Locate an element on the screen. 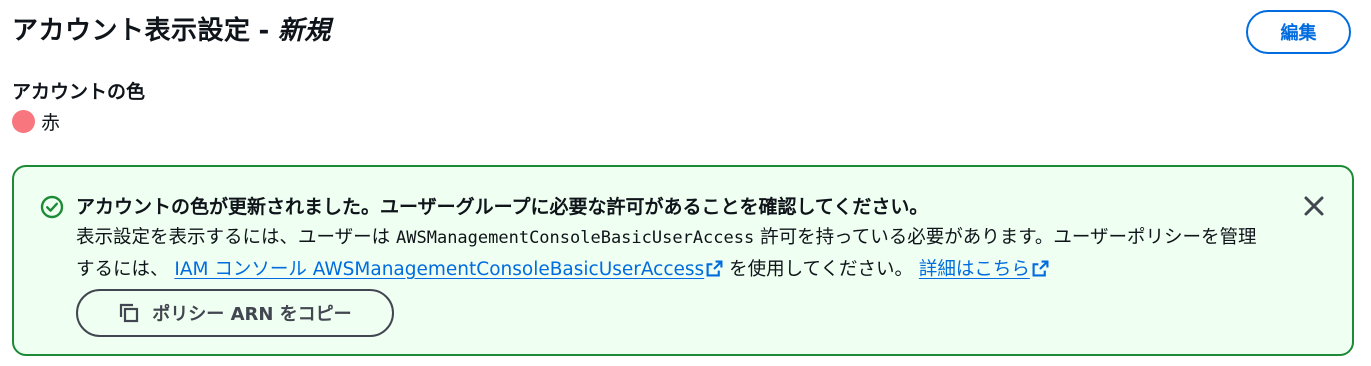 The height and width of the screenshot is (366, 1371). success-check-icon is located at coordinates (52, 207).